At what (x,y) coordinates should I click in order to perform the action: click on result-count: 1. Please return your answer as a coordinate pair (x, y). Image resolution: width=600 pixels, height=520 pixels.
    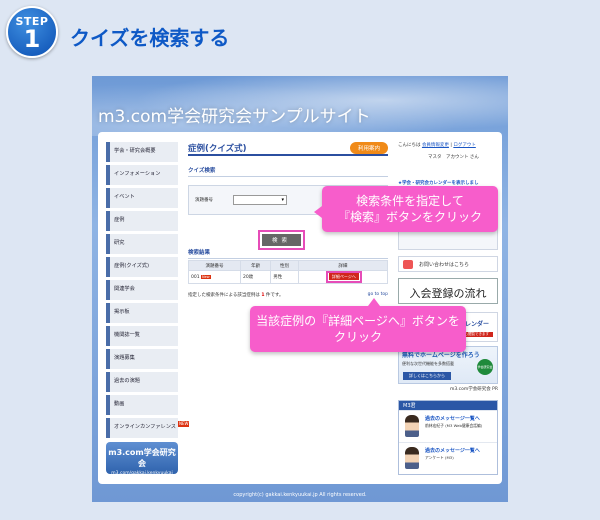
    Looking at the image, I should click on (263, 295).